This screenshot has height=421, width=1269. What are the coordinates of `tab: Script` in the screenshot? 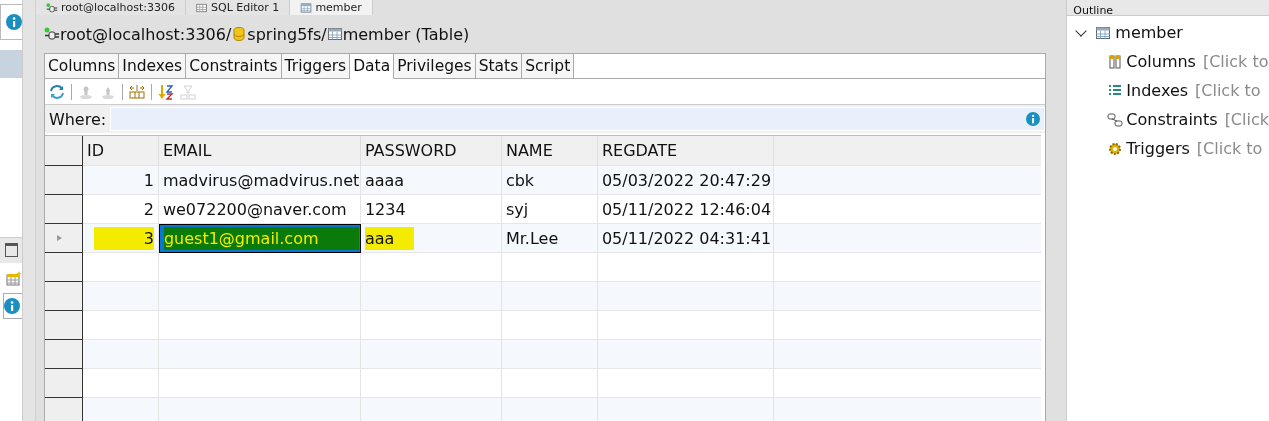 It's located at (548, 66).